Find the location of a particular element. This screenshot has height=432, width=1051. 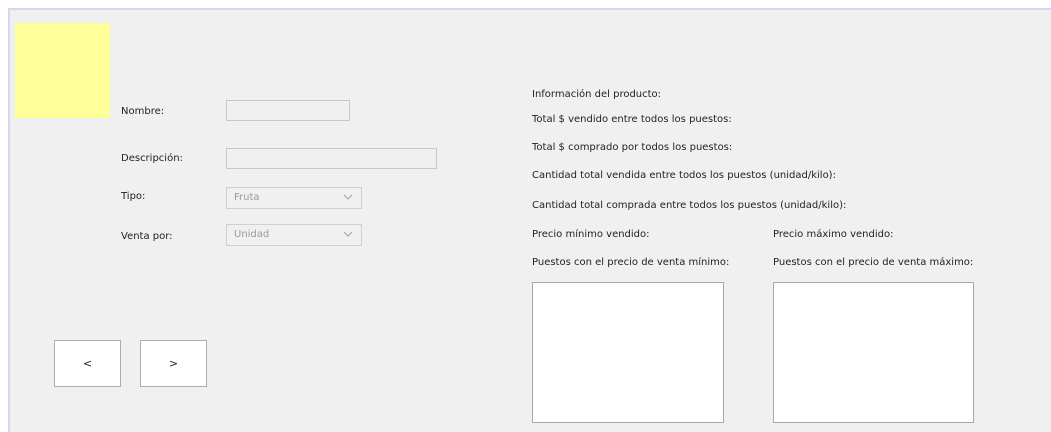

nombre-label: Nombre: is located at coordinates (143, 111).